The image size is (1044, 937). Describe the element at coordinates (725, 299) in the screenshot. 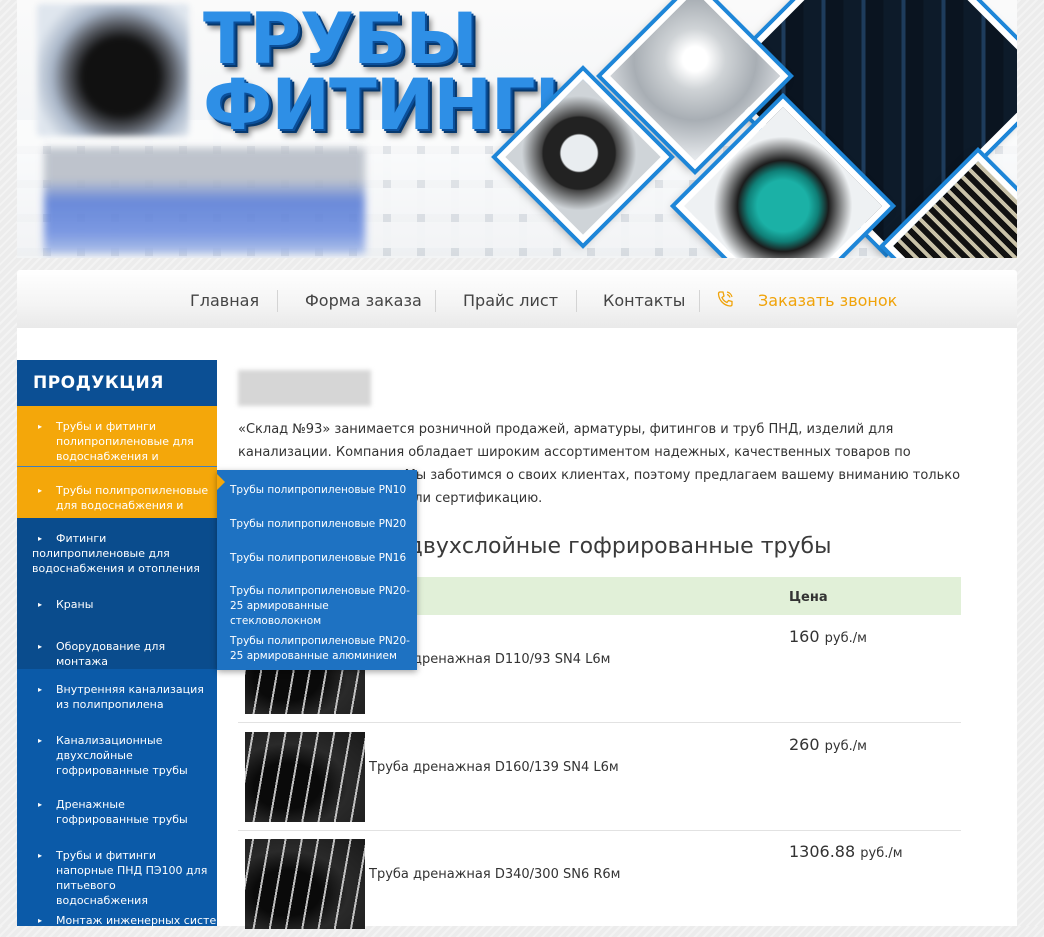

I see `phone-icon` at that location.